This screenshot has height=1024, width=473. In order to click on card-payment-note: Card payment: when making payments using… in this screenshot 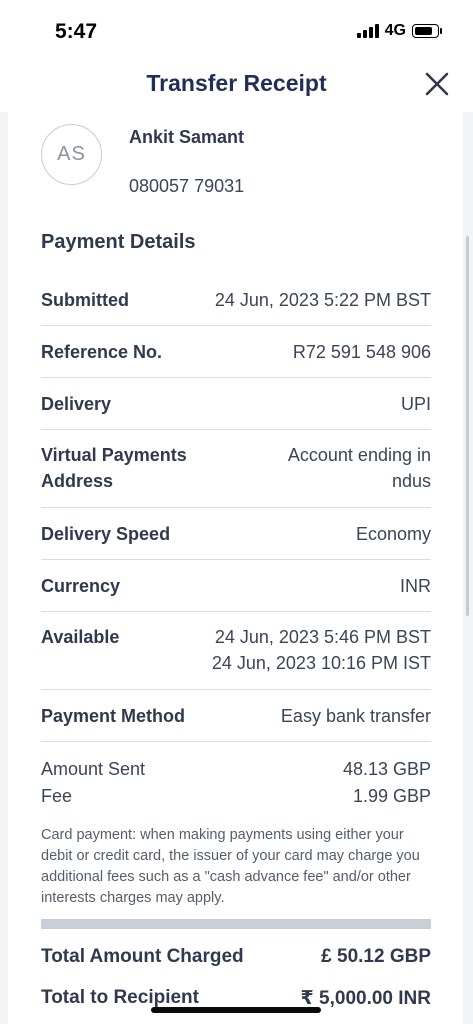, I will do `click(230, 866)`.